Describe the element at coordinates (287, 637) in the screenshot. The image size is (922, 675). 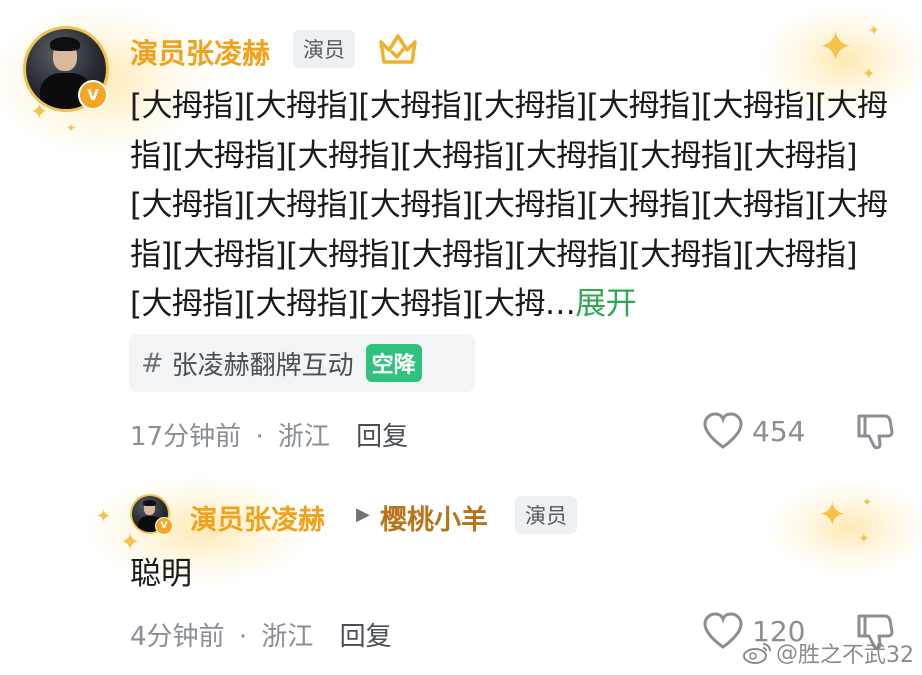
I see `reply-location: 浙江` at that location.